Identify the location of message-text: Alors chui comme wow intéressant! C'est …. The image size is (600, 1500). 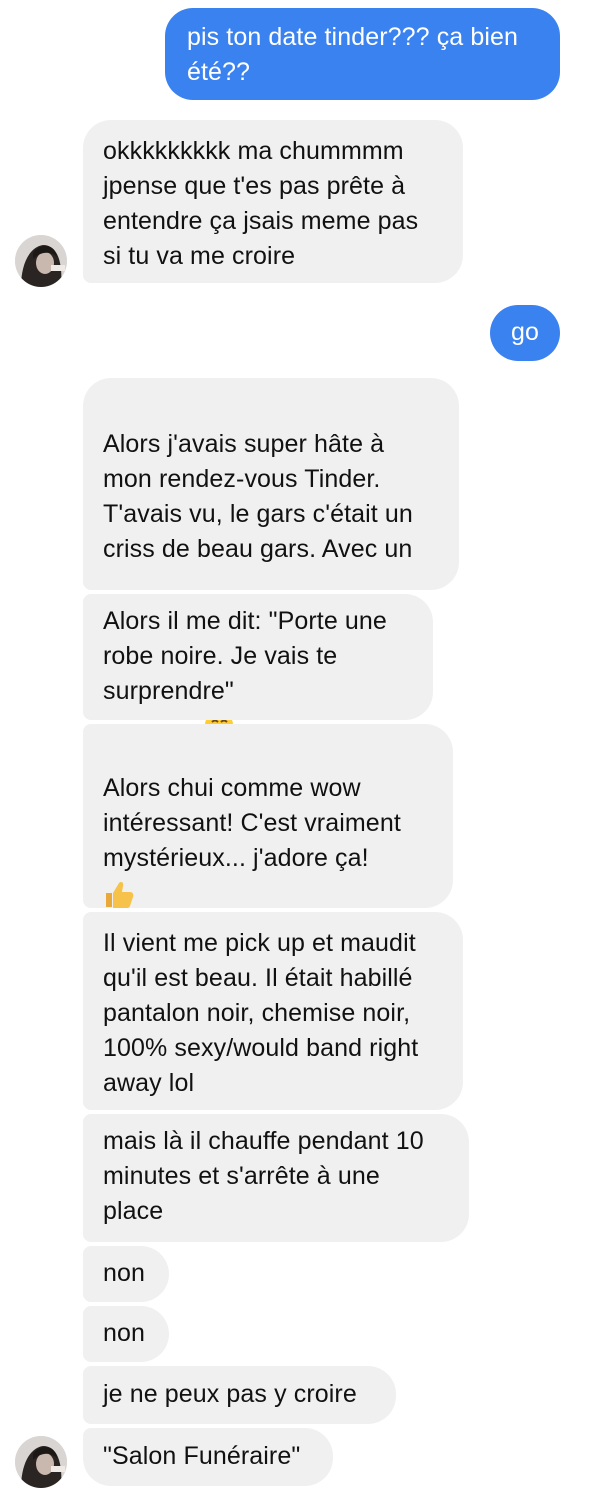
(252, 823).